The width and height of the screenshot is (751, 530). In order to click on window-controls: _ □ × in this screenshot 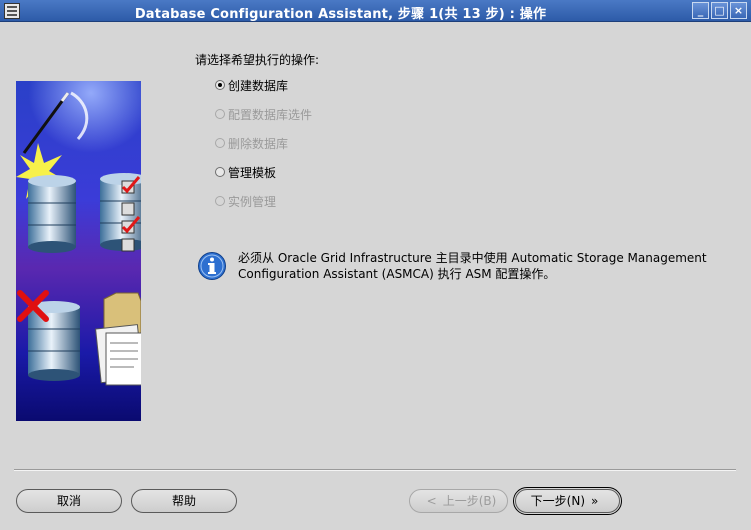, I will do `click(719, 10)`.